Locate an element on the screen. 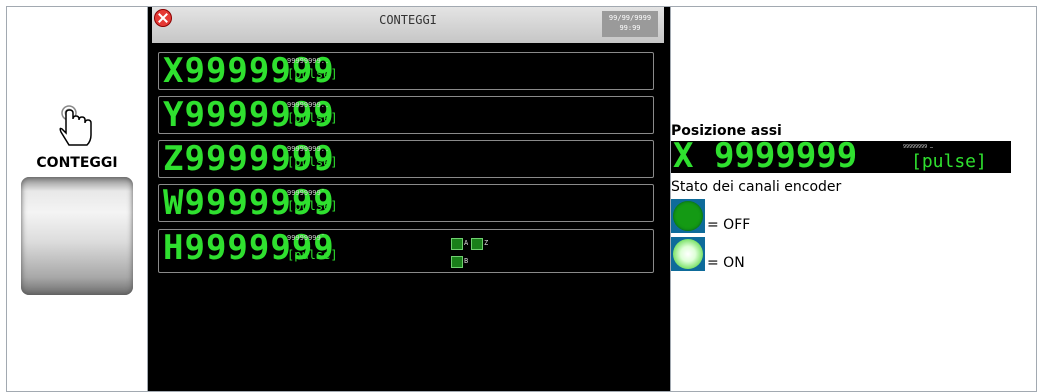  led-on-icon is located at coordinates (688, 254).